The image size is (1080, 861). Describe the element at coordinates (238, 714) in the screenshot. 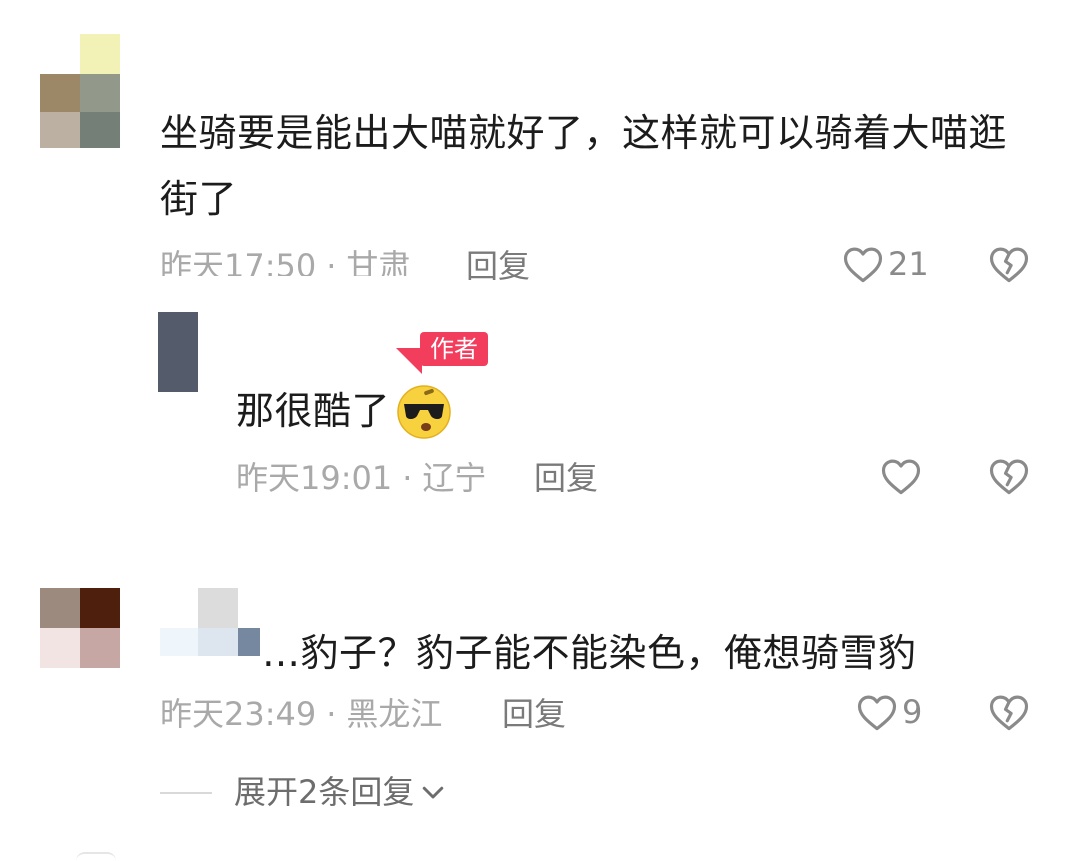

I see `comment-time: 昨天23:49` at that location.